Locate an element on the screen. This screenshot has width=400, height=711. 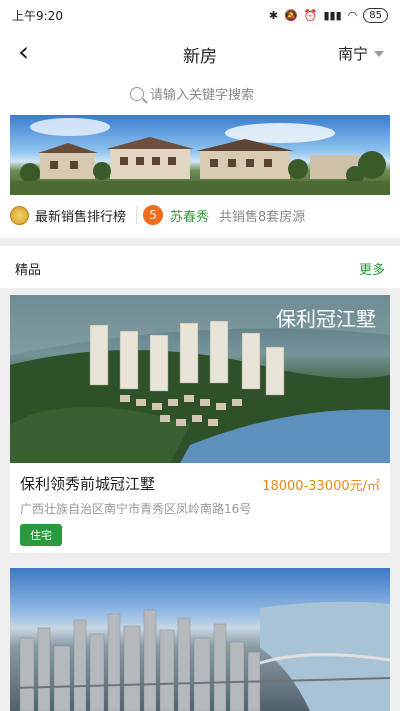
agent-name: 苏春秀 is located at coordinates (190, 217).